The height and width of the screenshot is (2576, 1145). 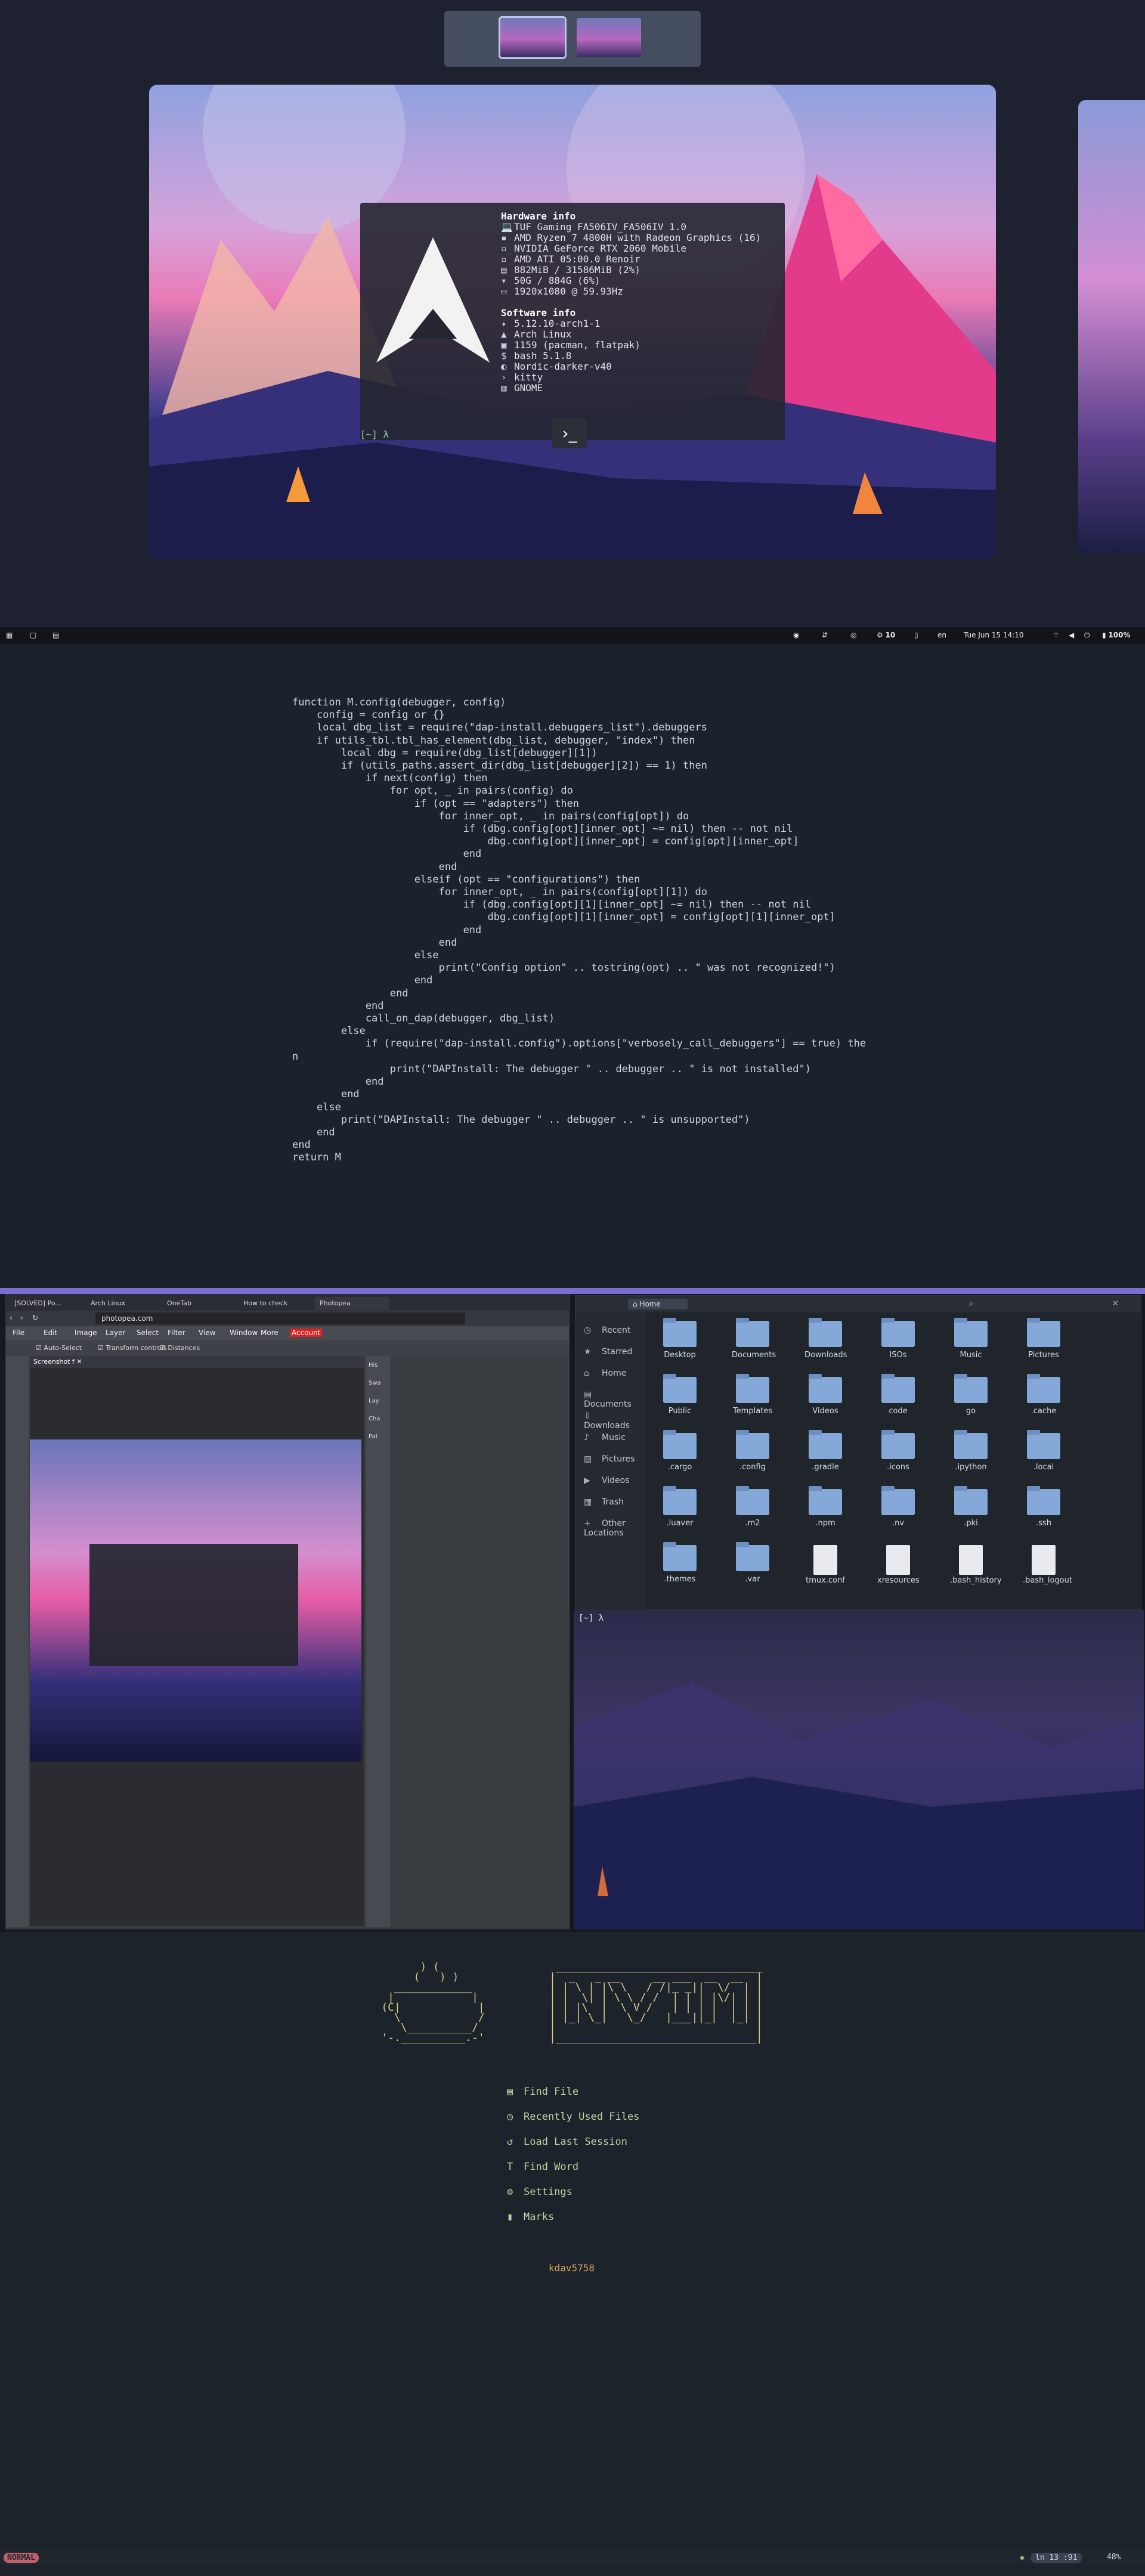 I want to click on right-panel-tab: Swa, so click(x=375, y=1383).